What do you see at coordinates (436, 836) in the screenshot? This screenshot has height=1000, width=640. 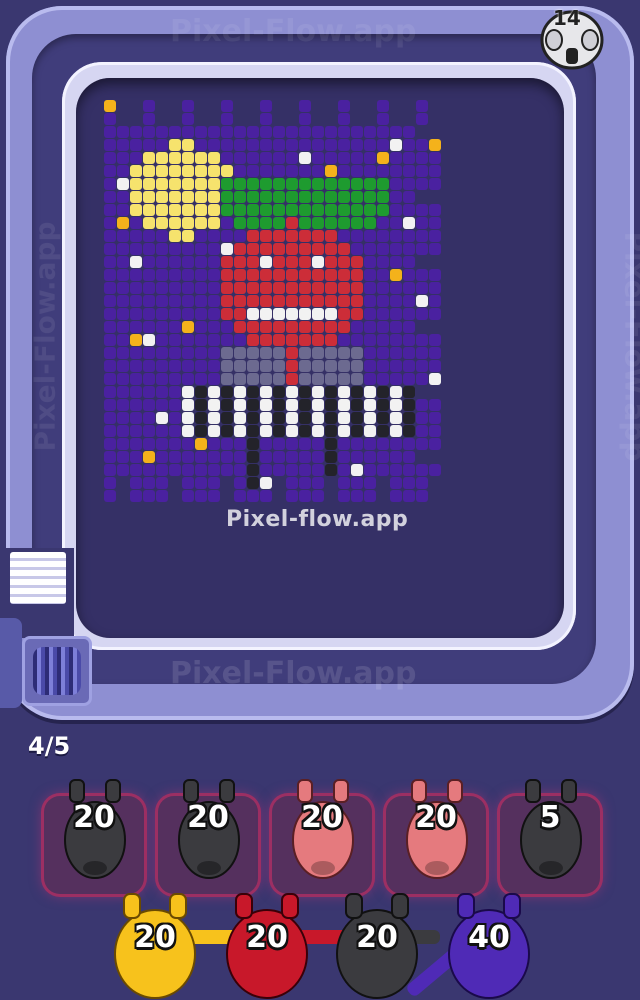 I see `slot-4: 20` at bounding box center [436, 836].